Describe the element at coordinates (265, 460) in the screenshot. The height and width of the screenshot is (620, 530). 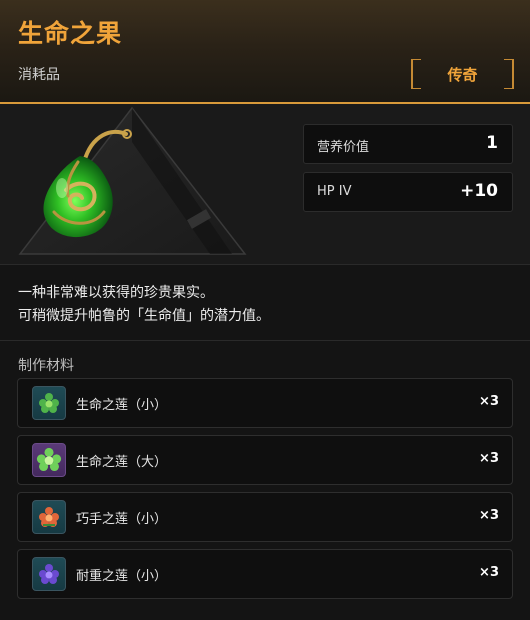
I see `material-row: 生命之莲（大） ×3` at that location.